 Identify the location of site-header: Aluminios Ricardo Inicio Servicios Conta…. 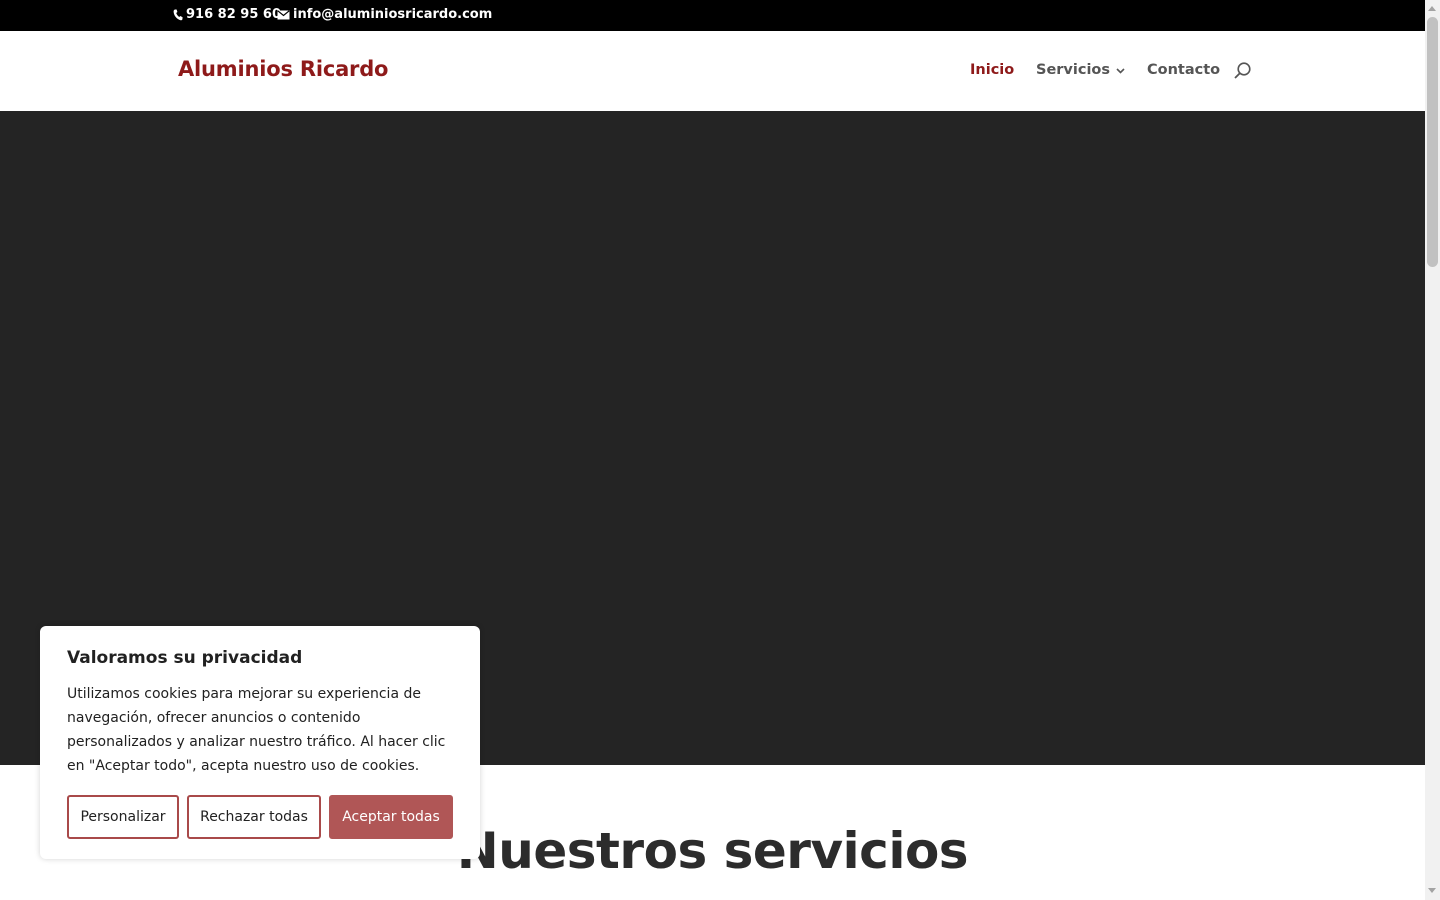
(712, 71).